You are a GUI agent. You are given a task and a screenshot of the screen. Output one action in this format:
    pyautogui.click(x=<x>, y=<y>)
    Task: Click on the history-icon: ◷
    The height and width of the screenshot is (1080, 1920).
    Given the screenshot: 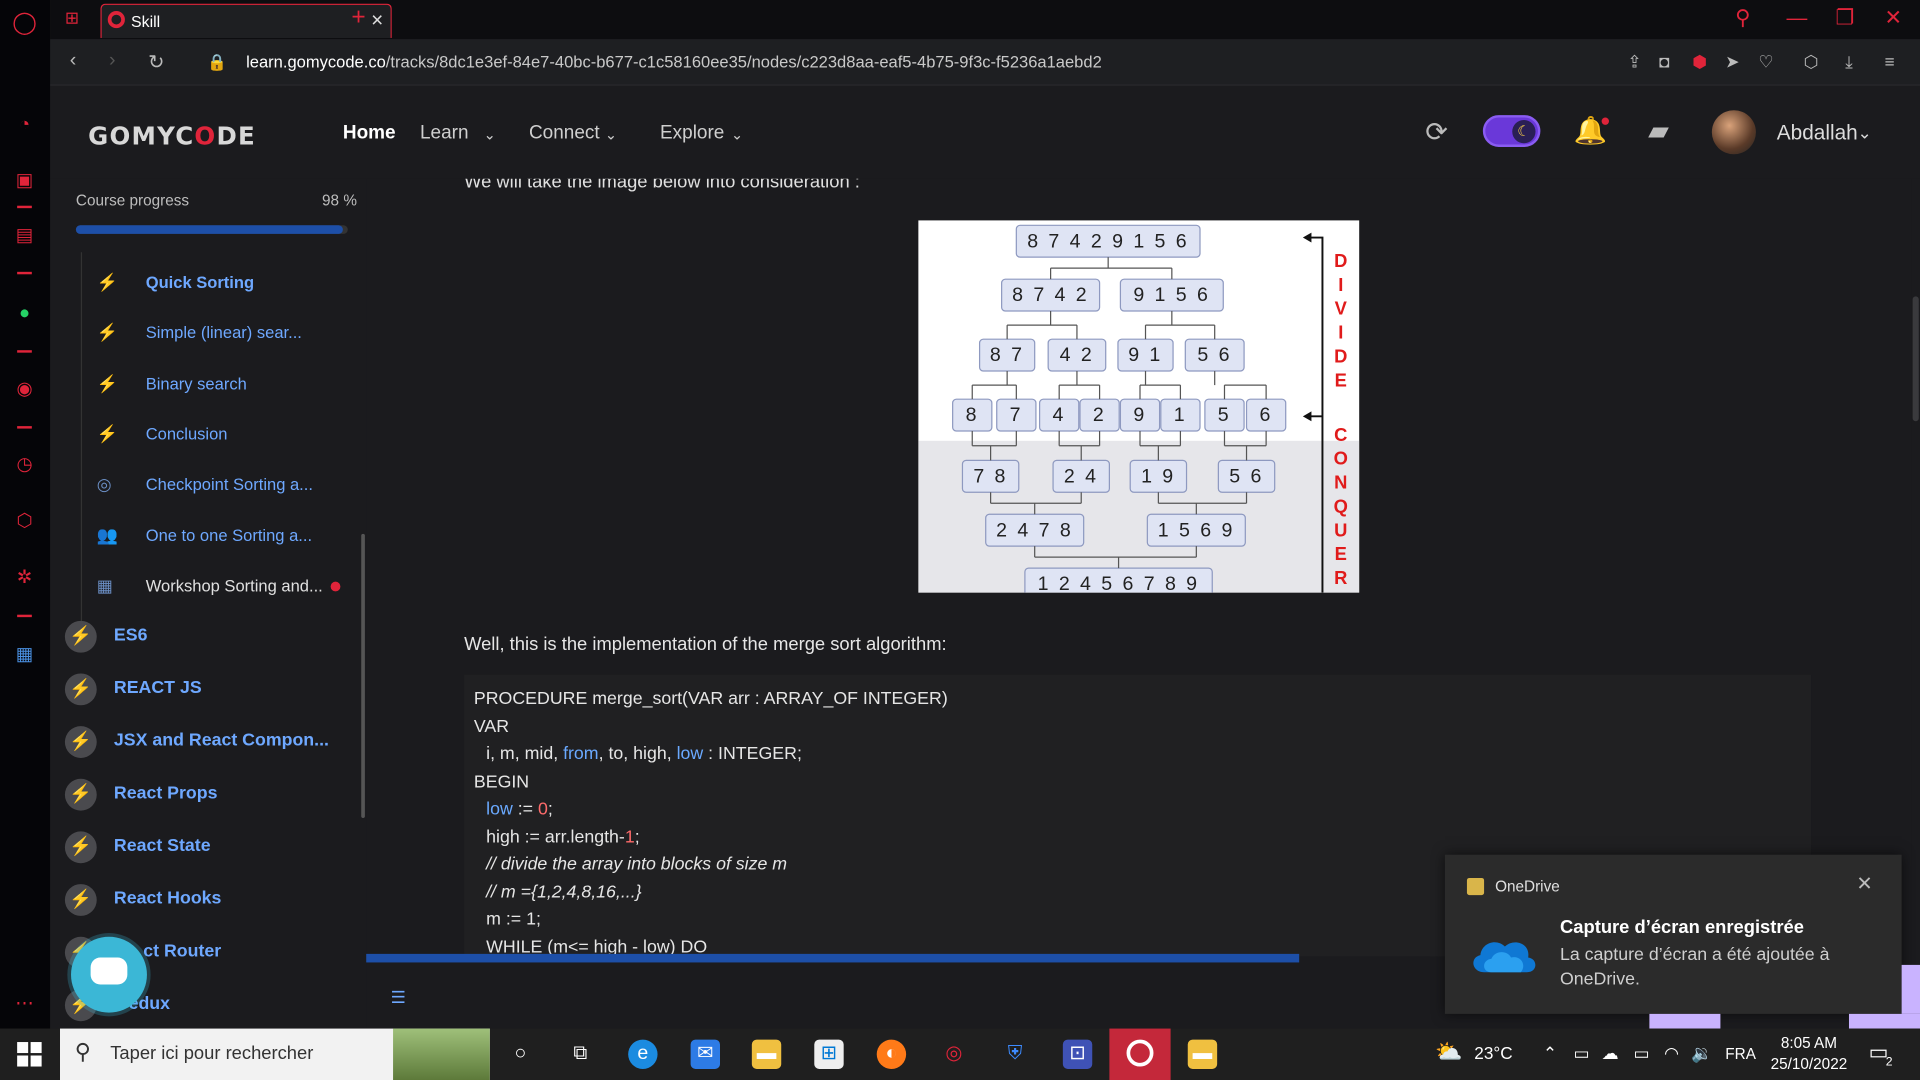 What is the action you would take?
    pyautogui.click(x=24, y=465)
    